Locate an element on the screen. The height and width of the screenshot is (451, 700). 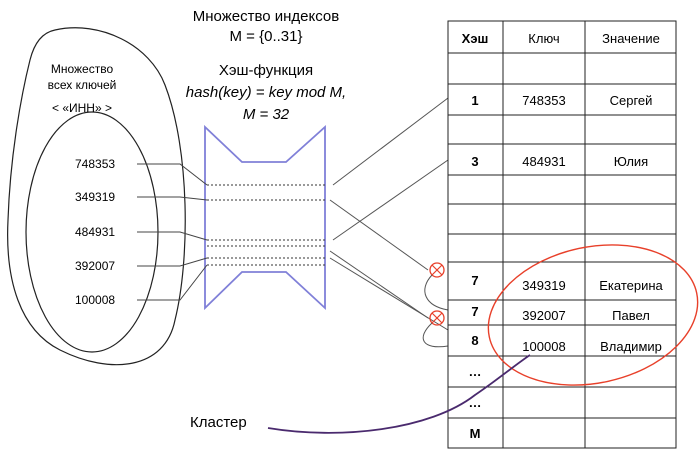
svg-text: 748353 is located at coordinates (543, 100).